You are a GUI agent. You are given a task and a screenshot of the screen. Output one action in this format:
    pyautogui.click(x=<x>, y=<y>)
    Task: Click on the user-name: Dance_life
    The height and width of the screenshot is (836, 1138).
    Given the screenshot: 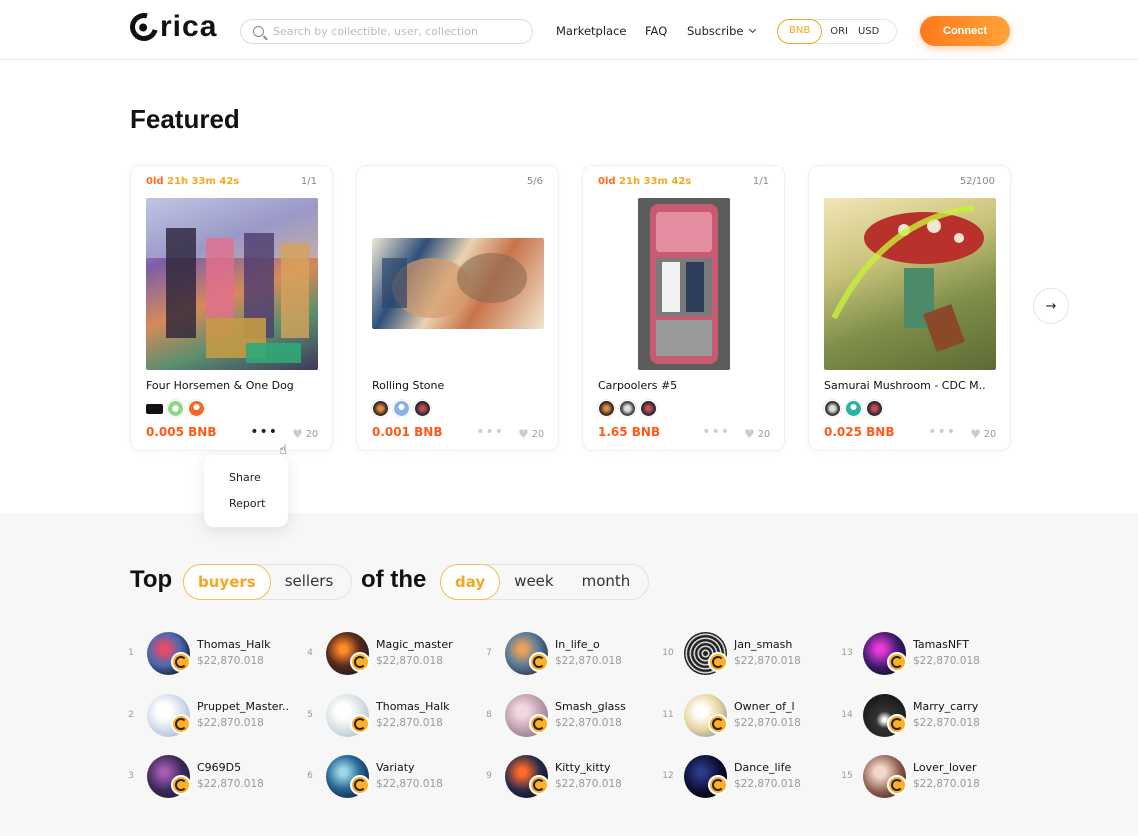 What is the action you would take?
    pyautogui.click(x=784, y=767)
    